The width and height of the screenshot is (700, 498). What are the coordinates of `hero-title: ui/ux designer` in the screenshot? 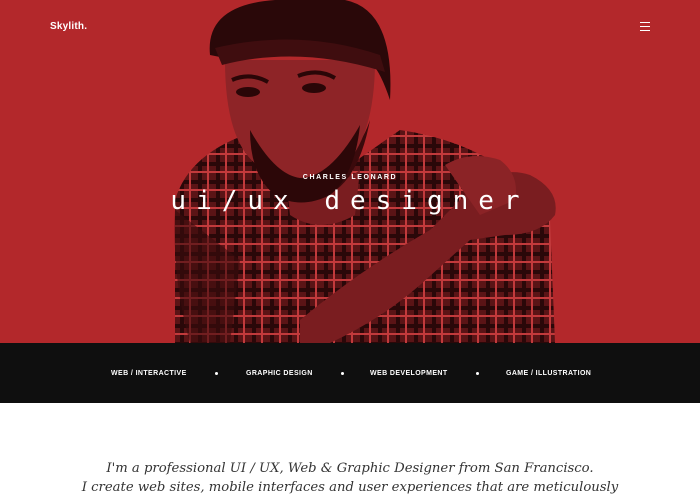 It's located at (350, 201).